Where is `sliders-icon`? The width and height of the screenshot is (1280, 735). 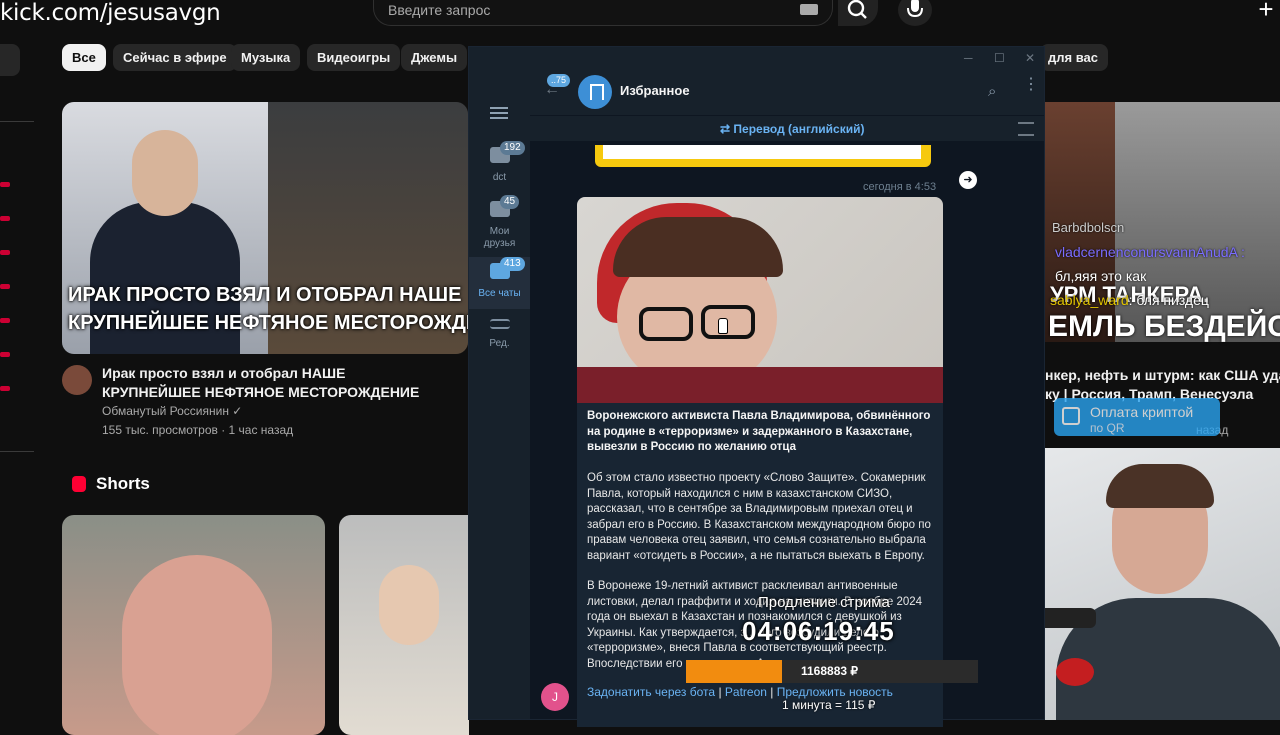 sliders-icon is located at coordinates (499, 324).